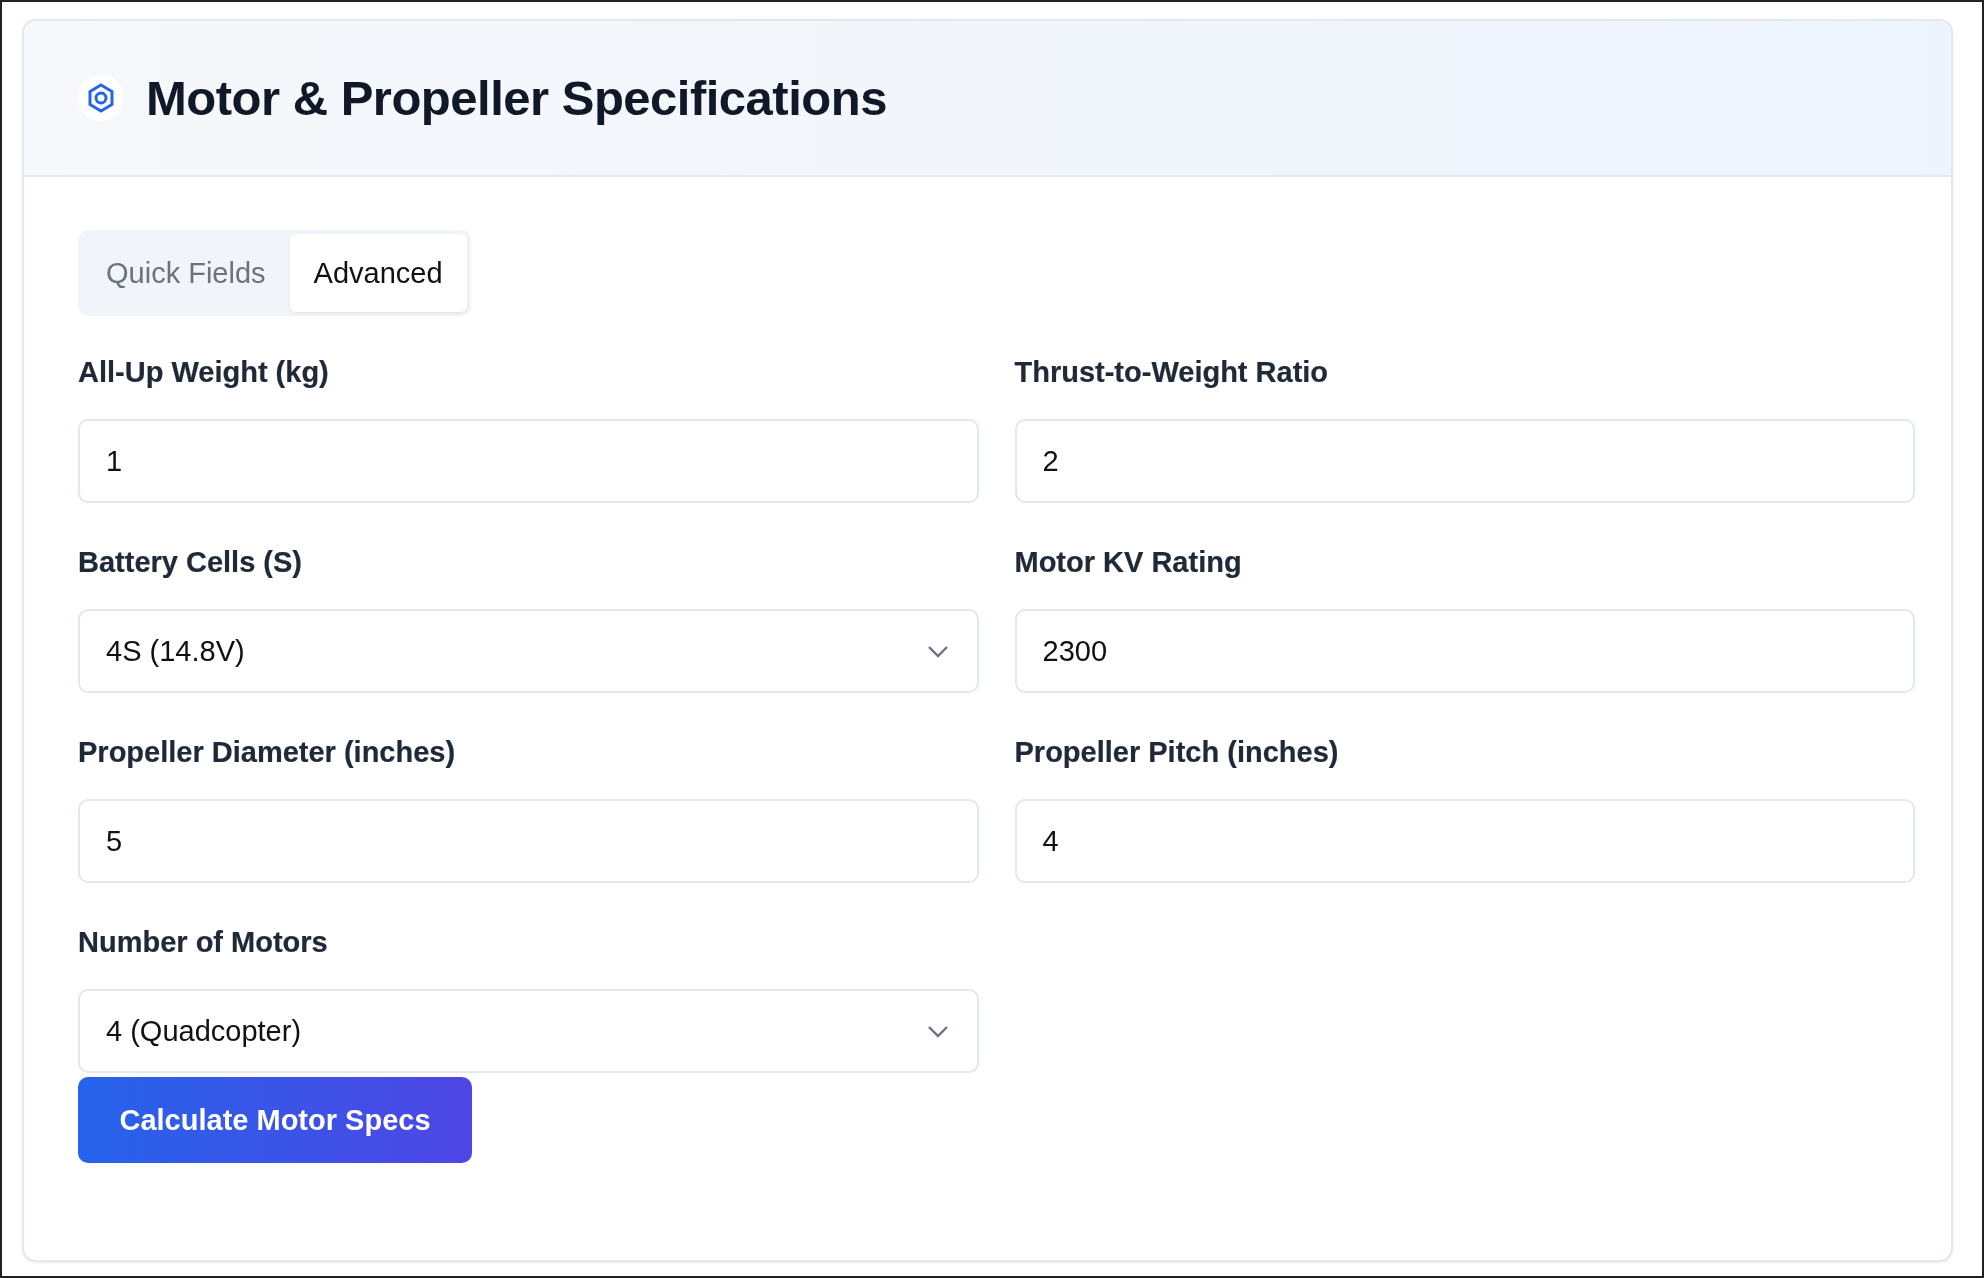 This screenshot has height=1278, width=1984. I want to click on input-field: 1, so click(528, 461).